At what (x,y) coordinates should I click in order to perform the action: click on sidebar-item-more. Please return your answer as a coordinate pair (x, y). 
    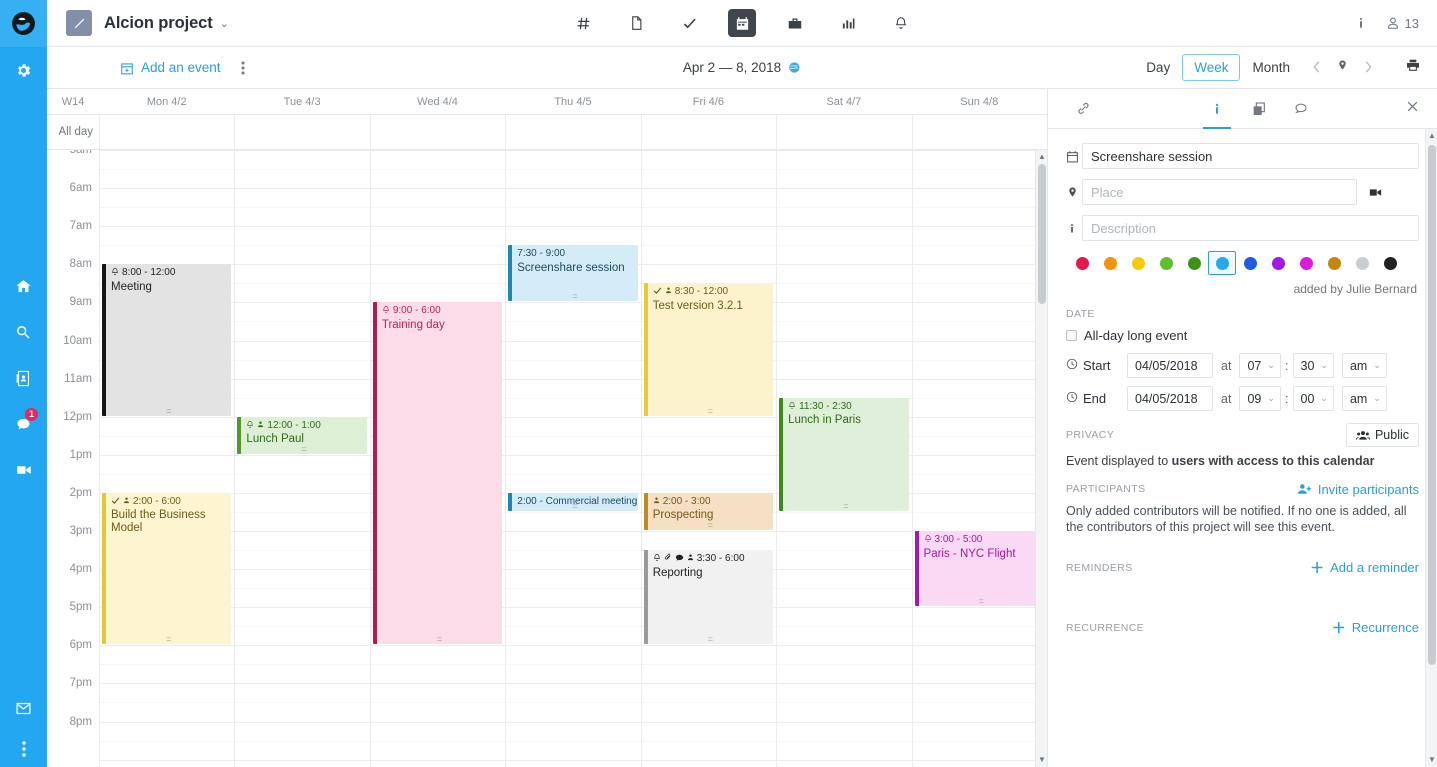
    Looking at the image, I should click on (23, 749).